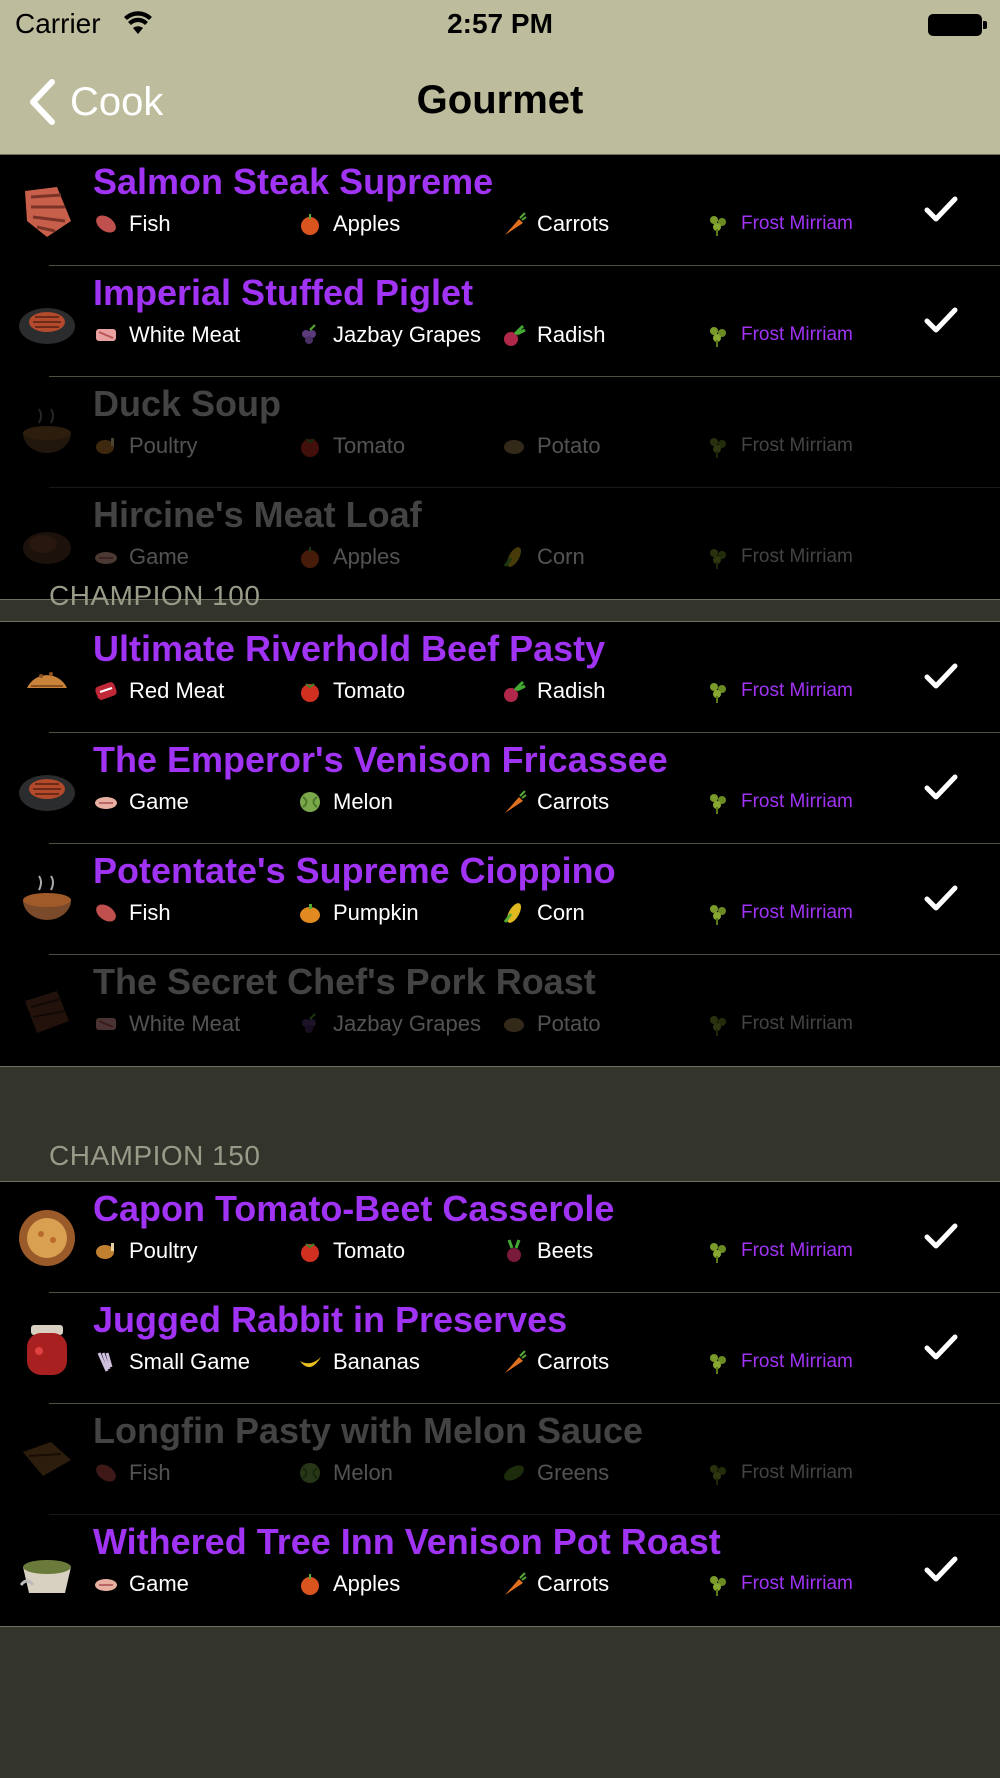 This screenshot has width=1000, height=1778. I want to click on ingredient-1: Red Meat, so click(158, 691).